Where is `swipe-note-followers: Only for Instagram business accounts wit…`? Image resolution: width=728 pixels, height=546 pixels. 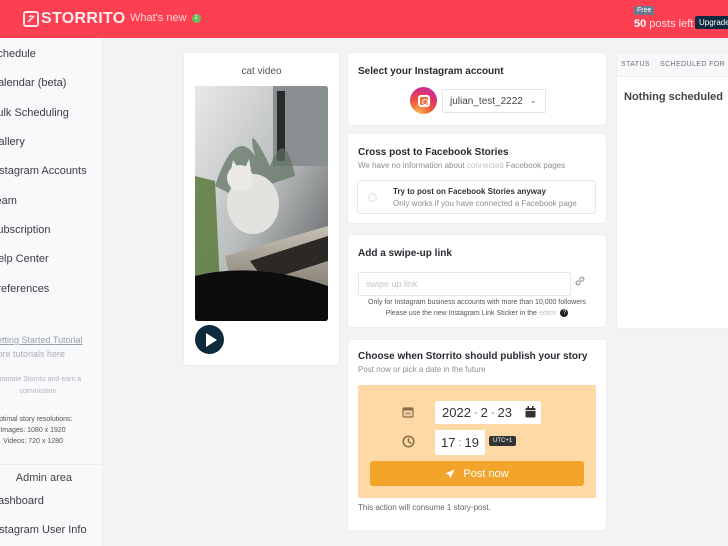
swipe-note-followers: Only for Instagram business accounts wit… is located at coordinates (477, 302).